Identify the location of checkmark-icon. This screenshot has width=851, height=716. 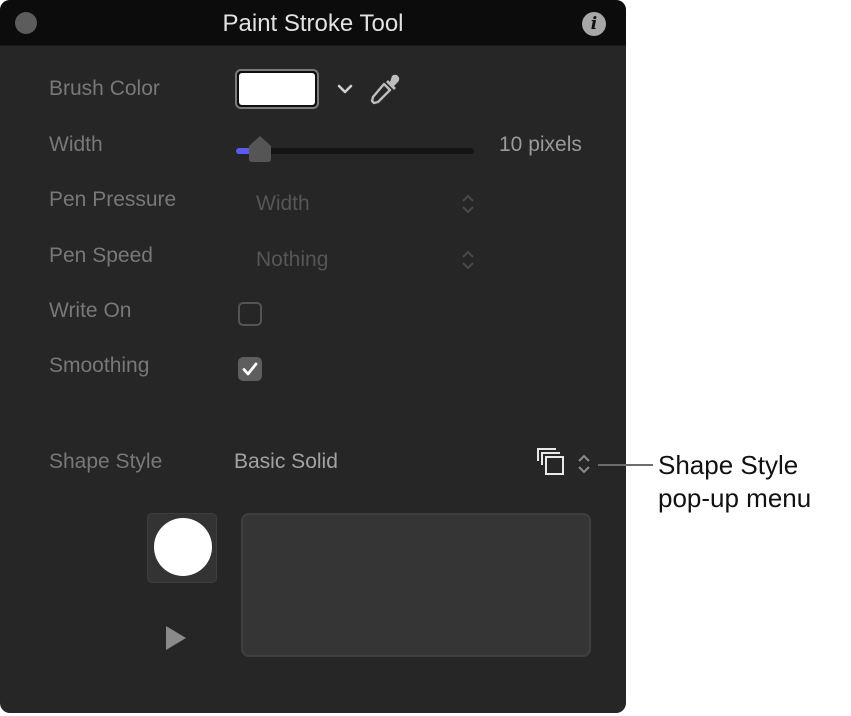
(250, 369).